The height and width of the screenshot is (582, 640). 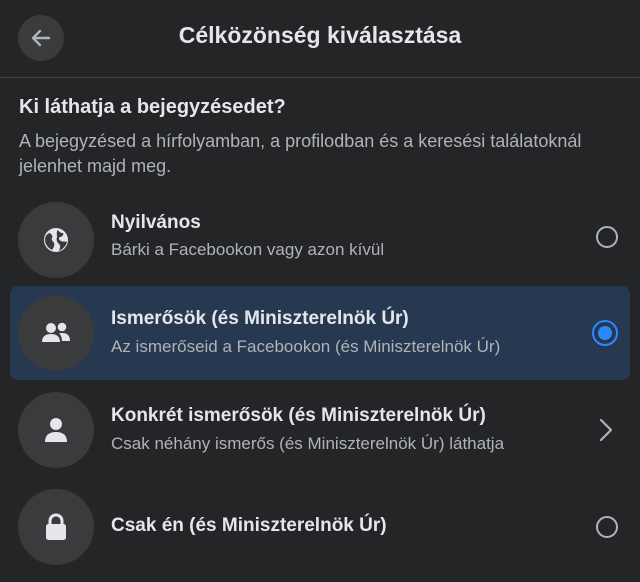 I want to click on person-icon, so click(x=56, y=430).